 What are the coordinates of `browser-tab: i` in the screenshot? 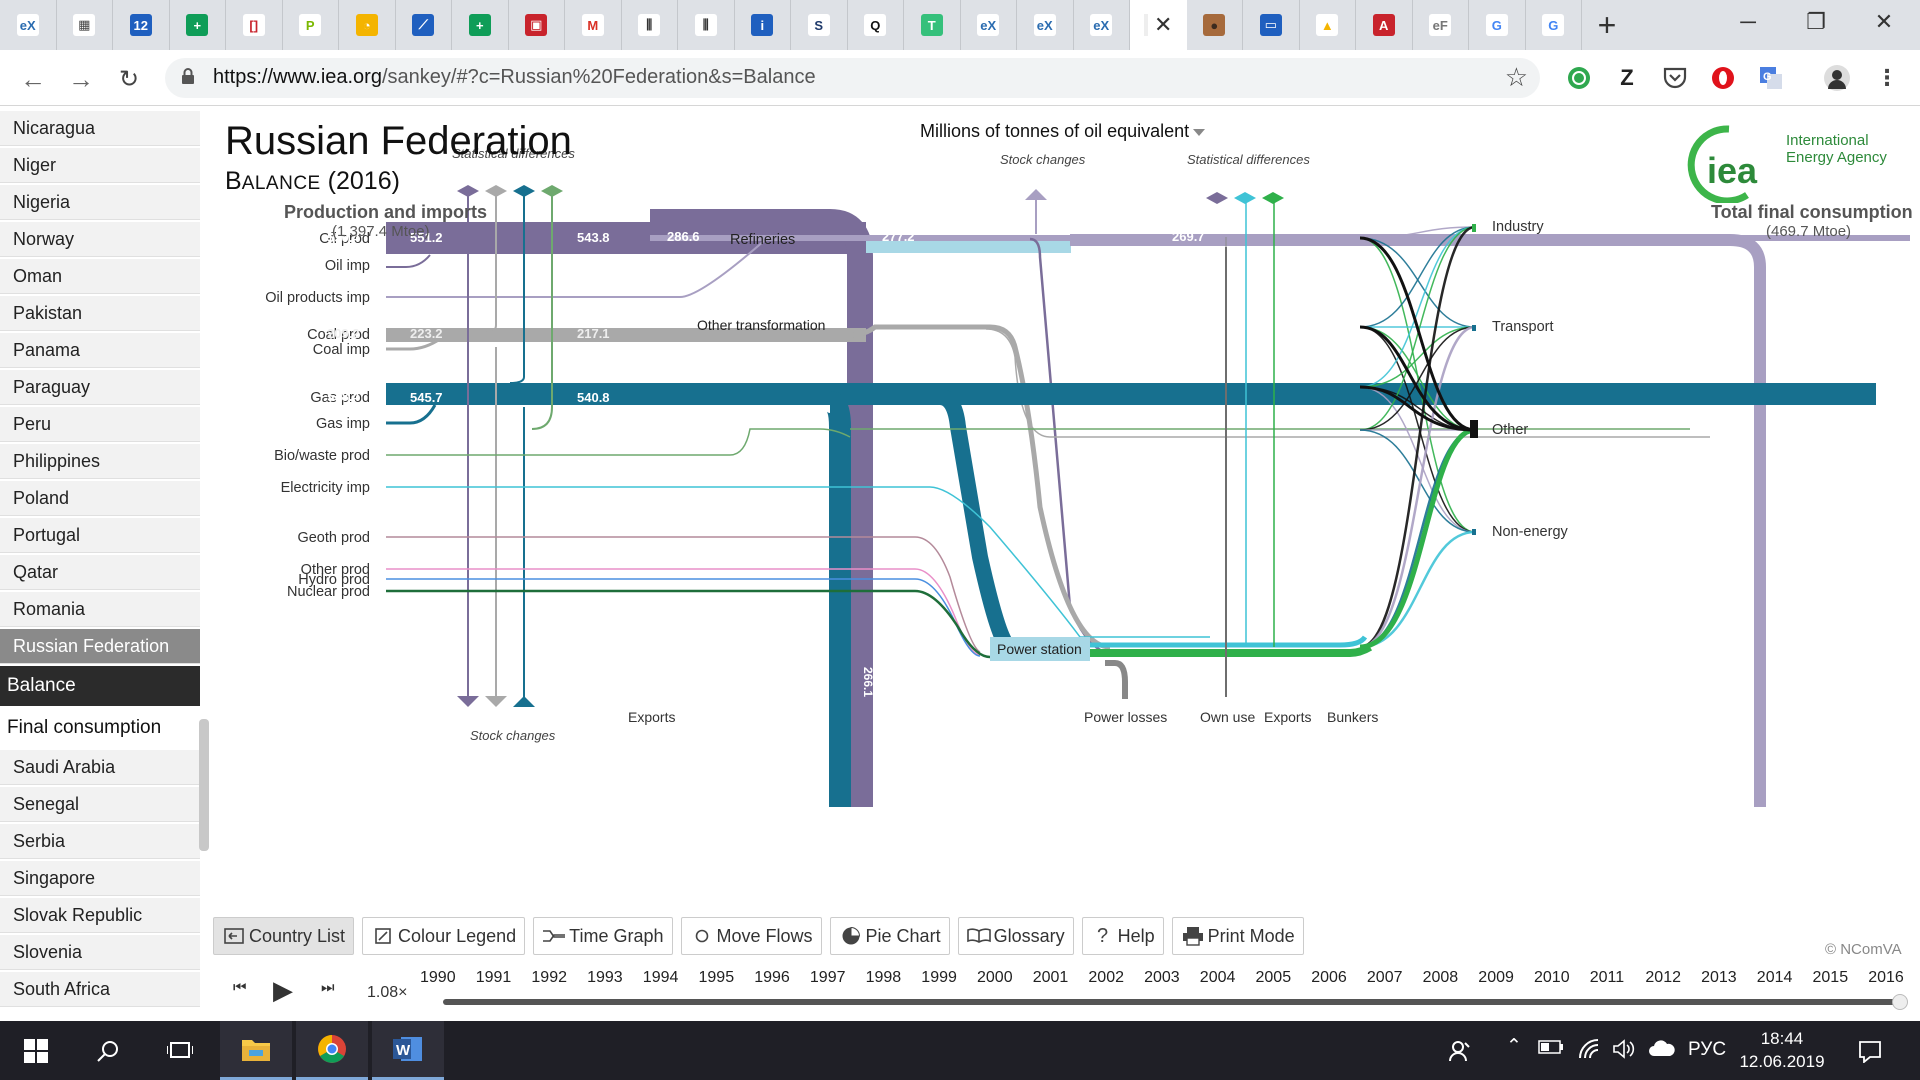 It's located at (763, 25).